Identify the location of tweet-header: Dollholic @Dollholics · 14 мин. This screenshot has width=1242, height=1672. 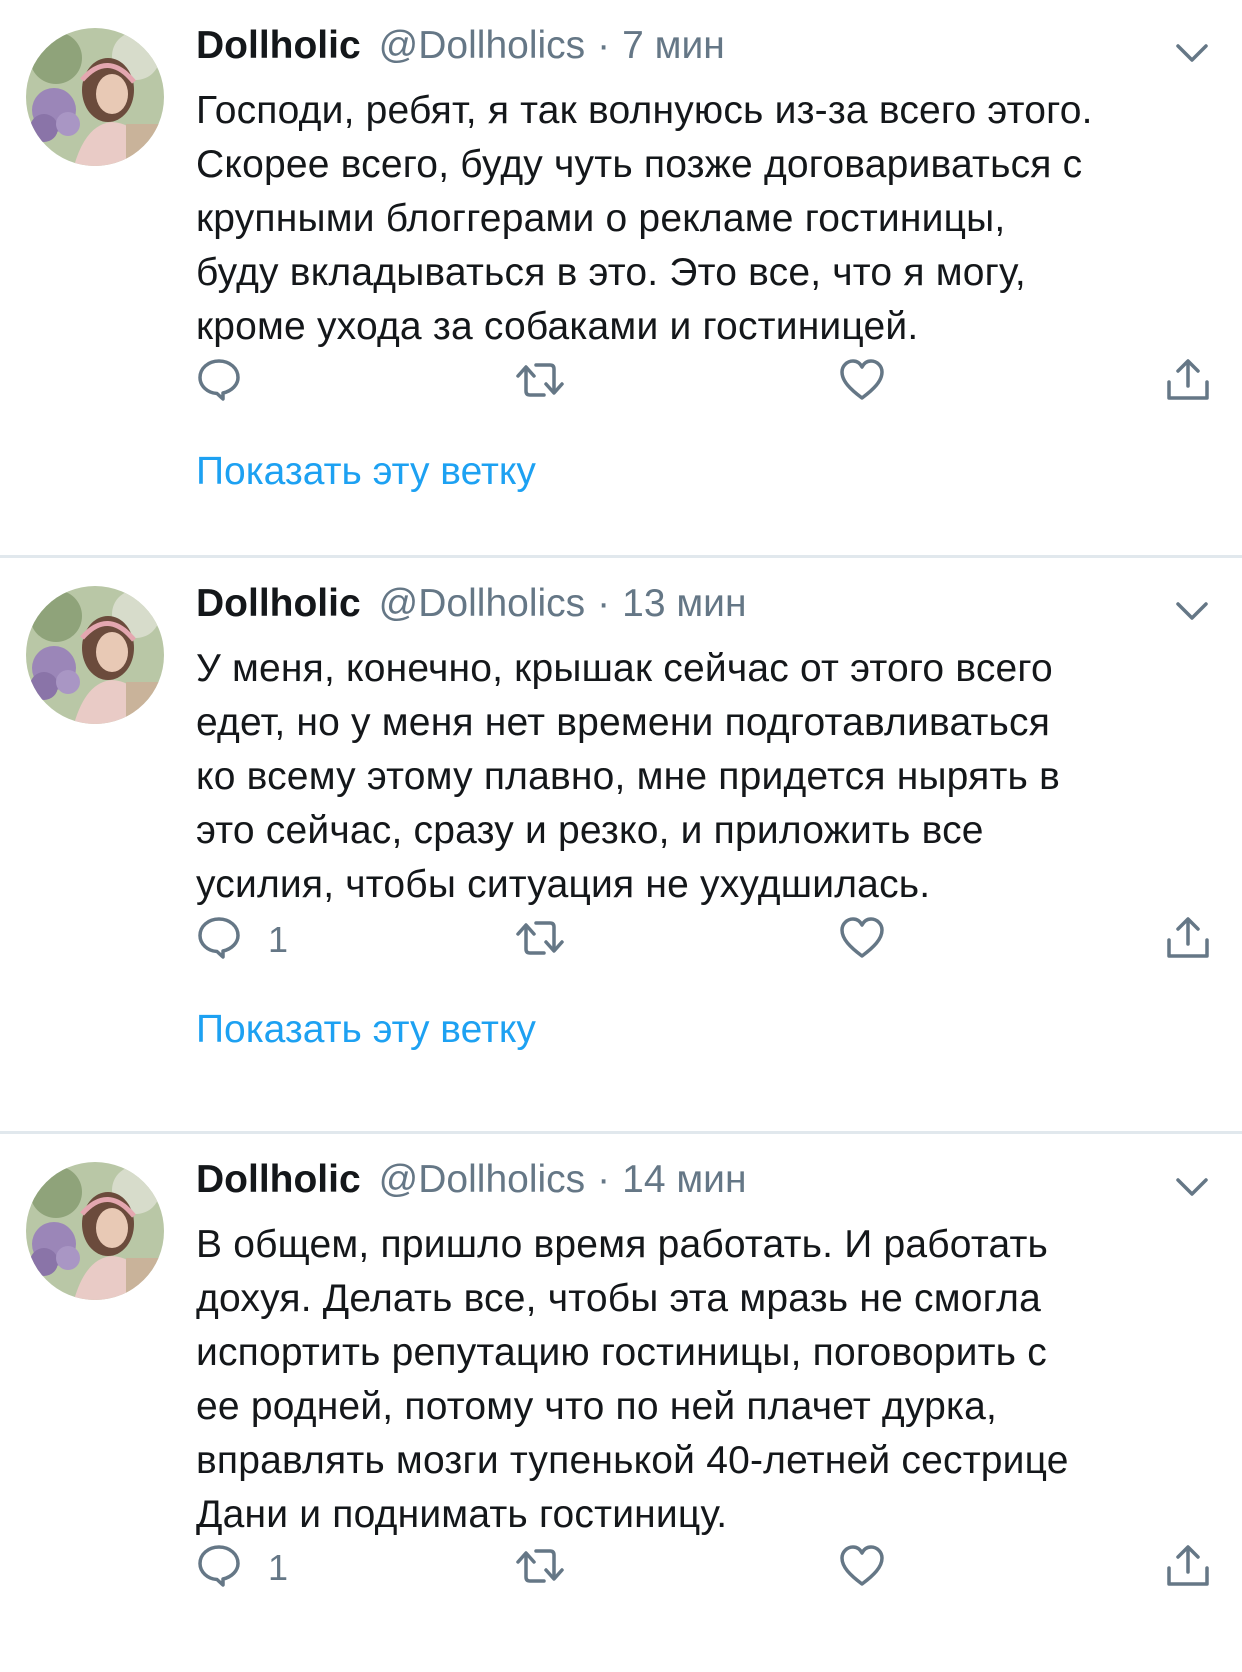
(471, 1186).